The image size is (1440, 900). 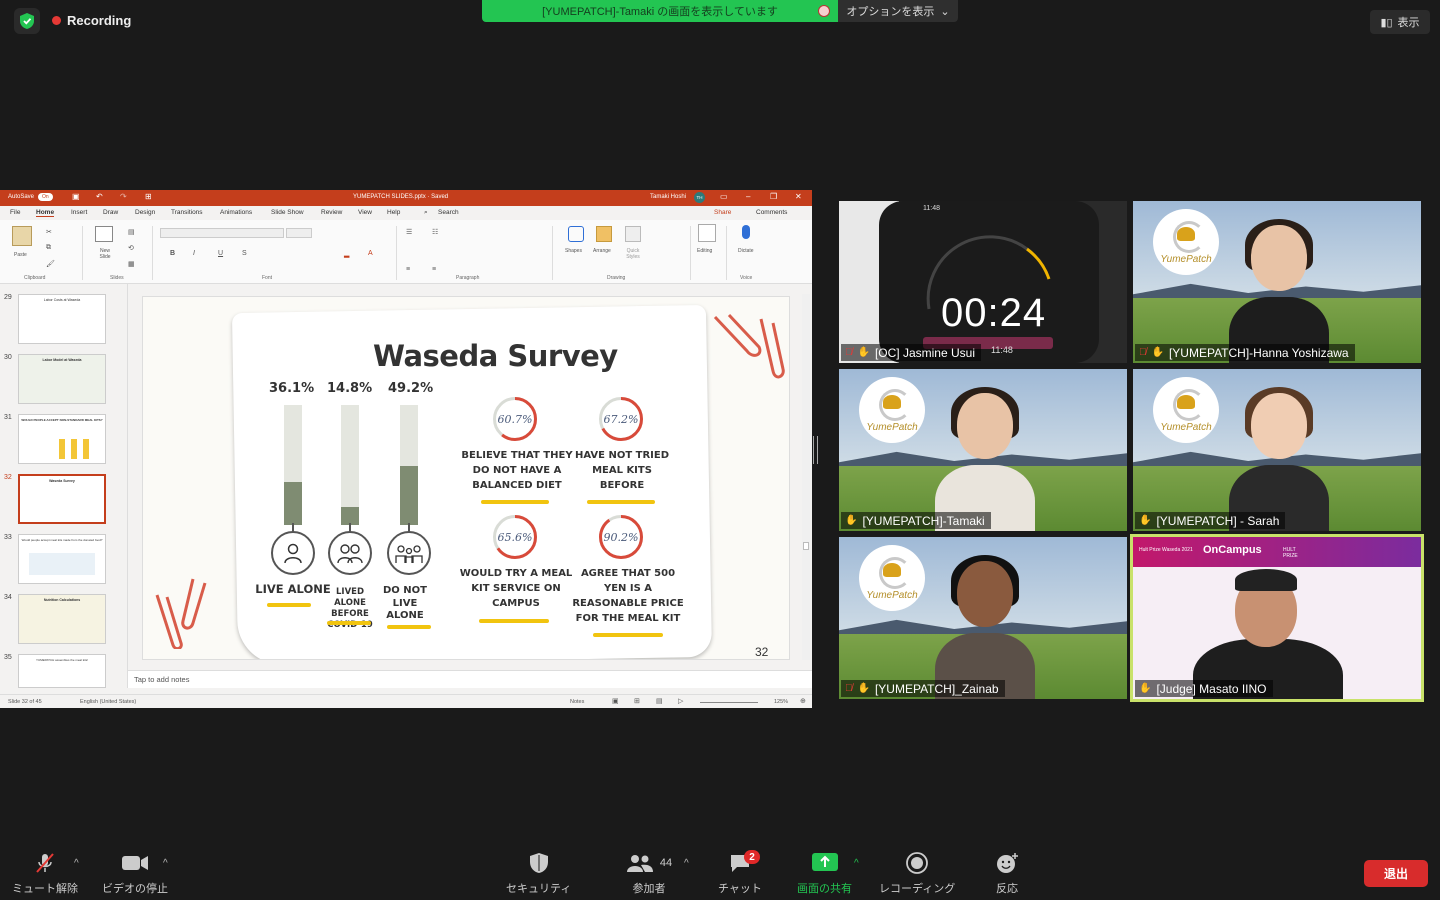 I want to click on menu-view: View, so click(x=365, y=212).